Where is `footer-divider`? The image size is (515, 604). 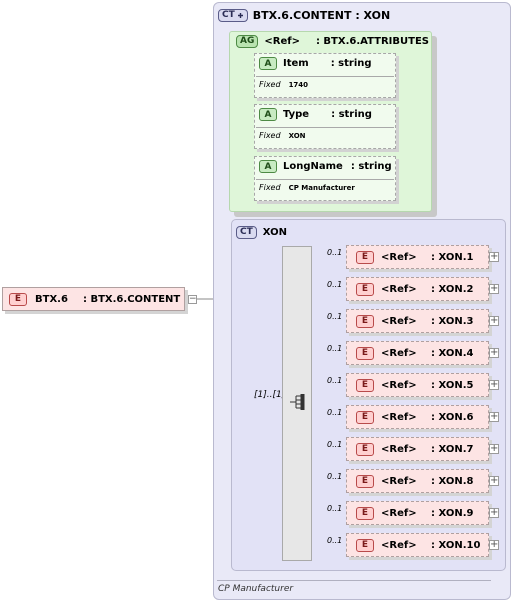
footer-divider is located at coordinates (354, 580).